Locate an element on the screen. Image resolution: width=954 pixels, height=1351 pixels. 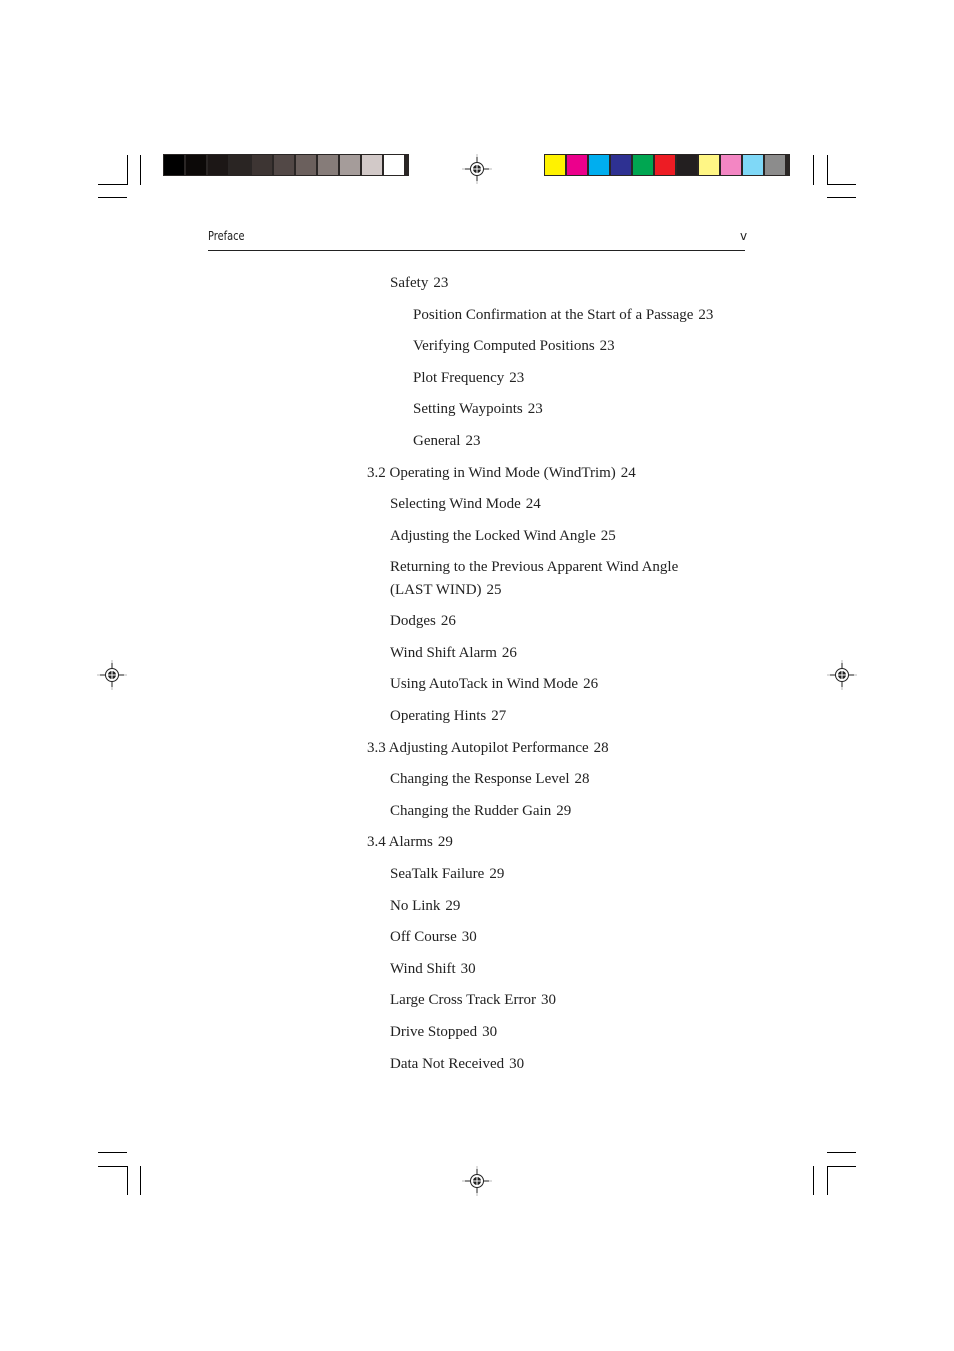
toc-entry-title: No Link is located at coordinates (415, 906).